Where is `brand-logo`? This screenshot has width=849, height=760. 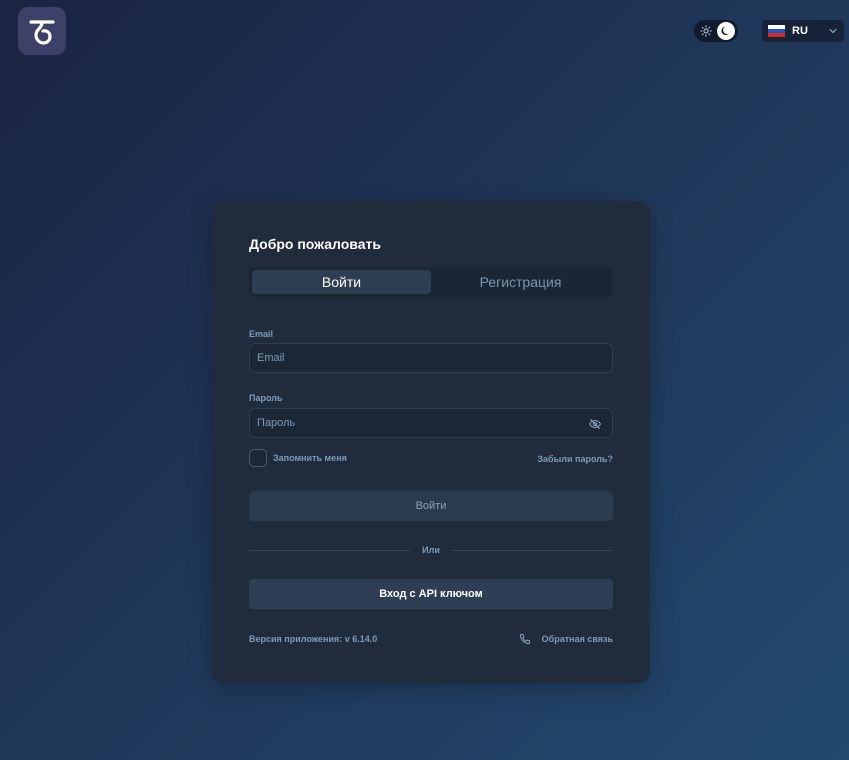
brand-logo is located at coordinates (42, 31).